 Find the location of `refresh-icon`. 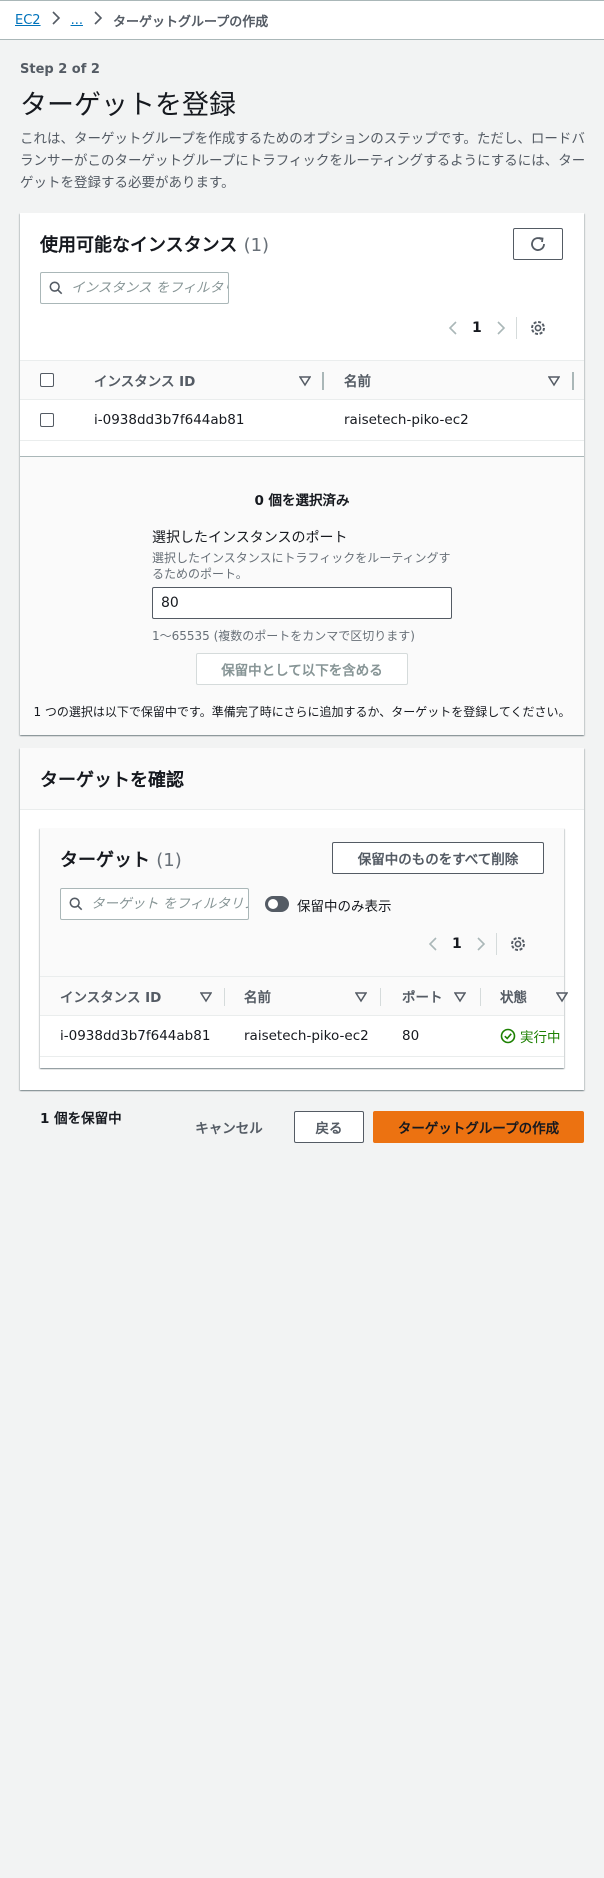

refresh-icon is located at coordinates (538, 244).